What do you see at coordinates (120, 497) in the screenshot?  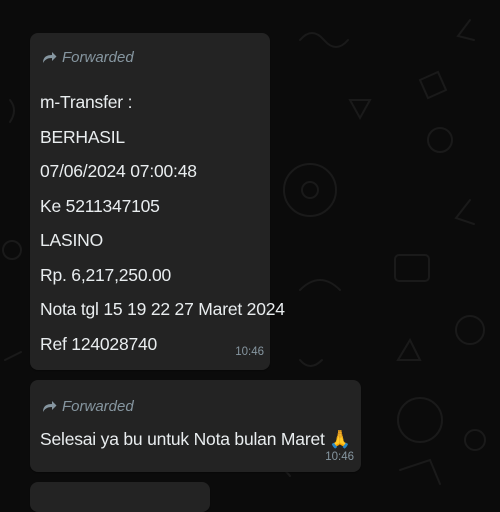 I see `message-bubble-partial` at bounding box center [120, 497].